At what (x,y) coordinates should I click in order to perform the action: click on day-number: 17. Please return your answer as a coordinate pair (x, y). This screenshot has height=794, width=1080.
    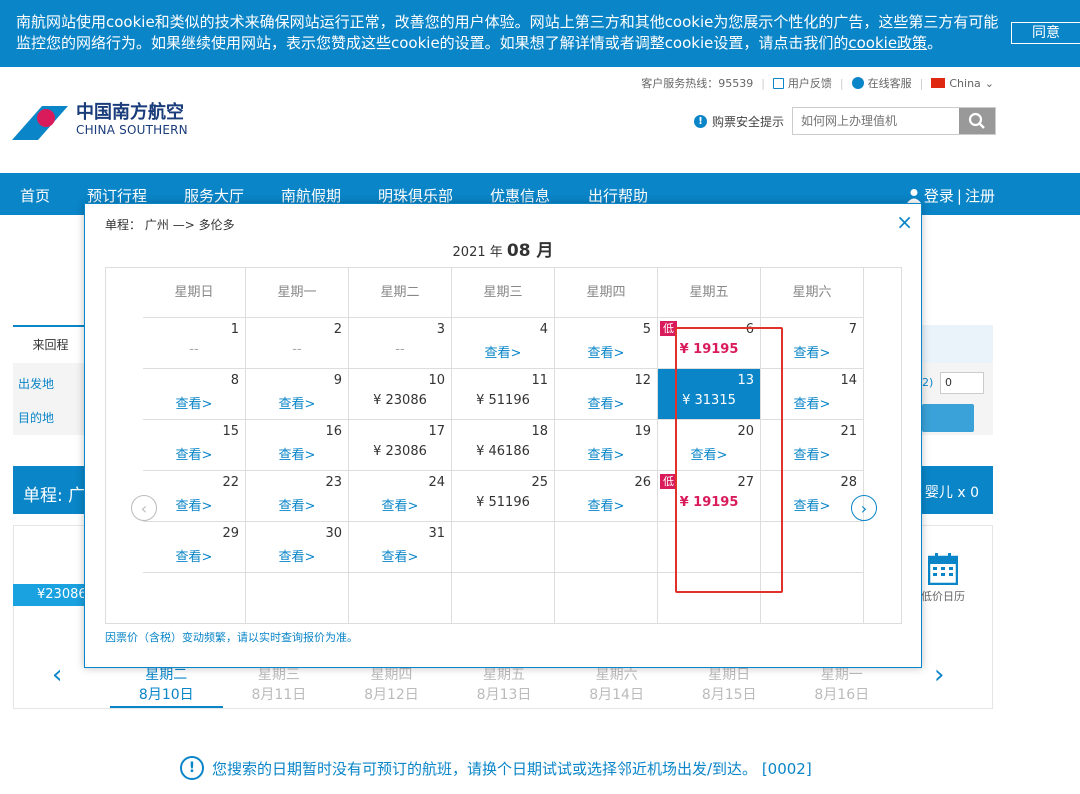
    Looking at the image, I should click on (436, 431).